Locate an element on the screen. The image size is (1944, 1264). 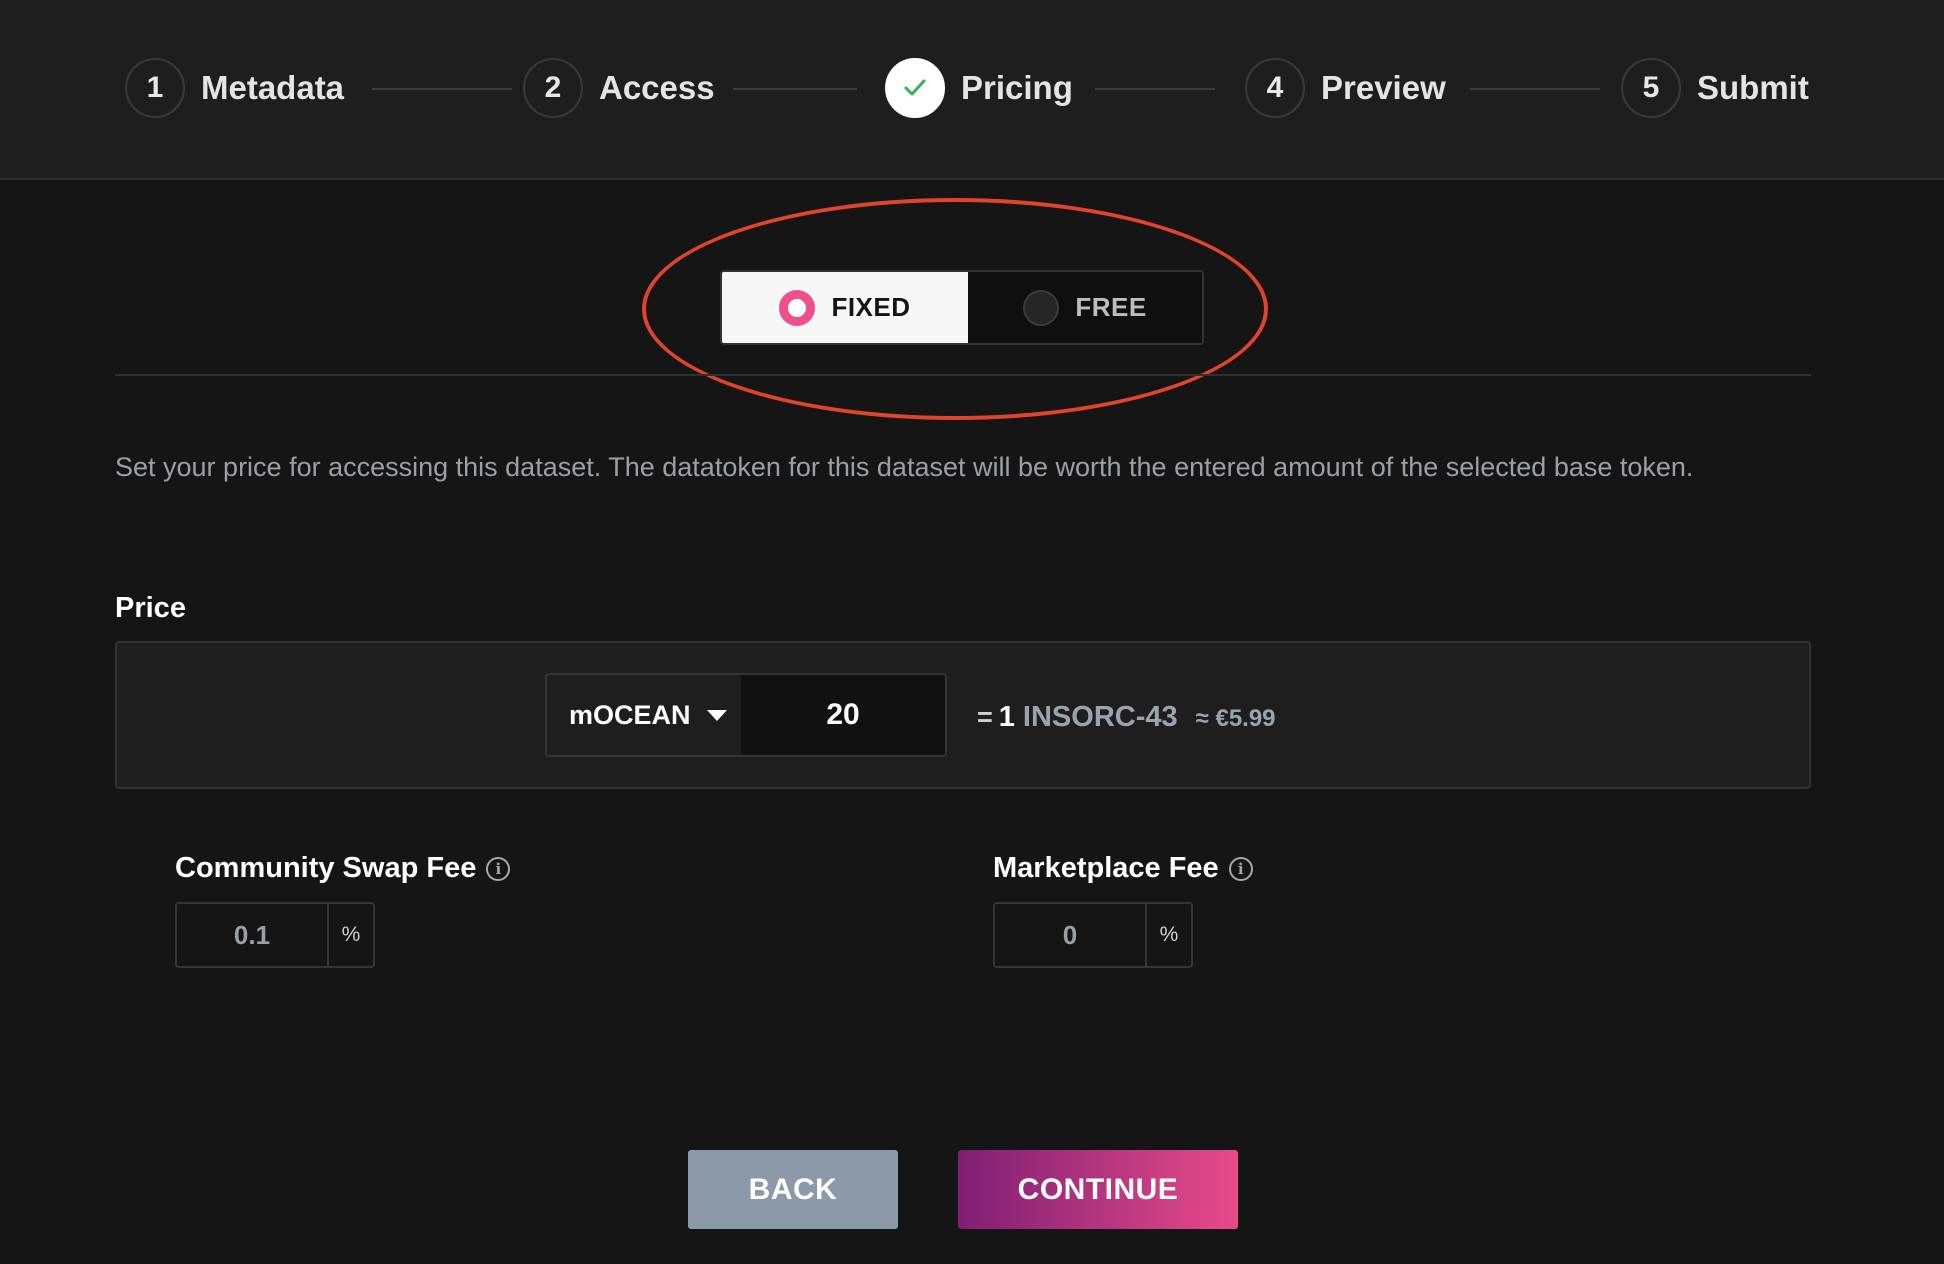
datatoken-symbol: INSORC-43 is located at coordinates (1100, 717).